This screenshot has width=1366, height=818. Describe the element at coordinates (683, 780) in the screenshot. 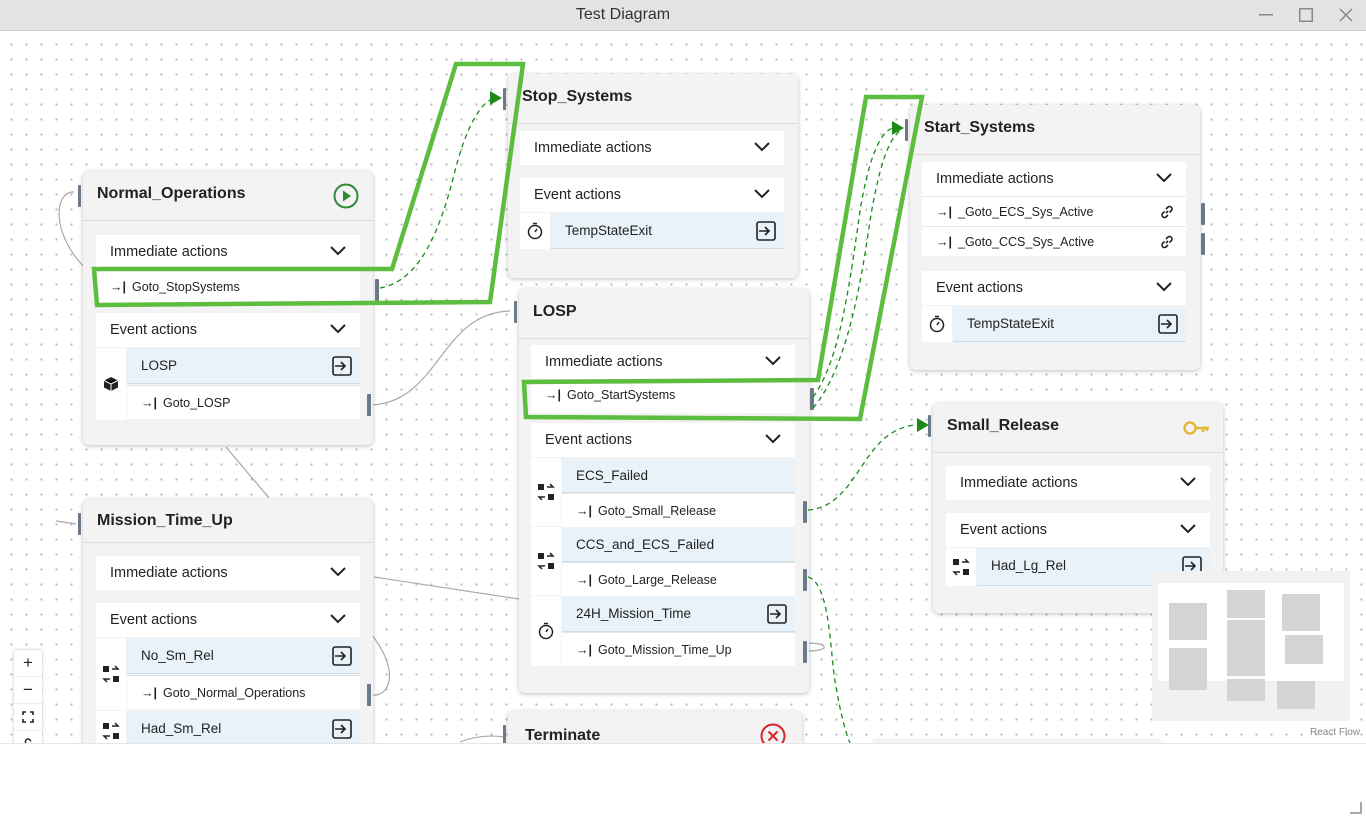

I see `bottom-panel` at that location.